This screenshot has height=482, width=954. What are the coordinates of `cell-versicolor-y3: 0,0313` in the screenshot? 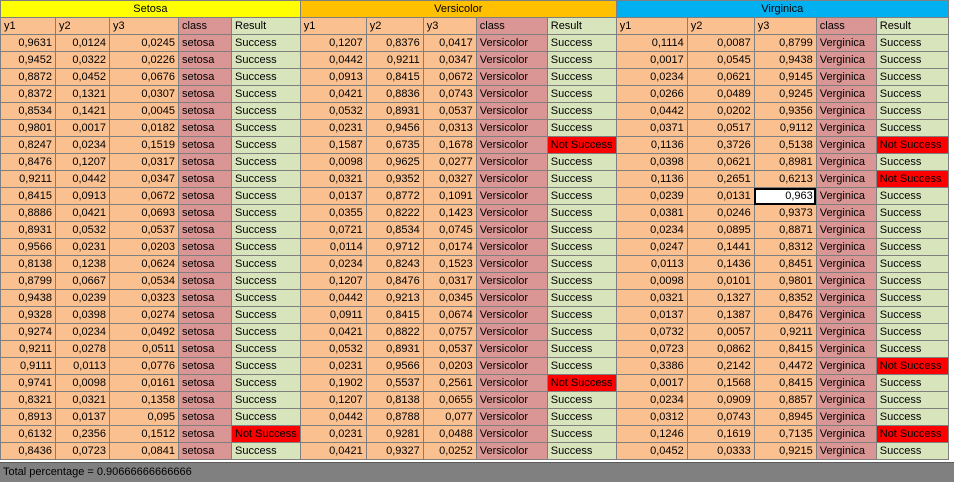 It's located at (449, 128).